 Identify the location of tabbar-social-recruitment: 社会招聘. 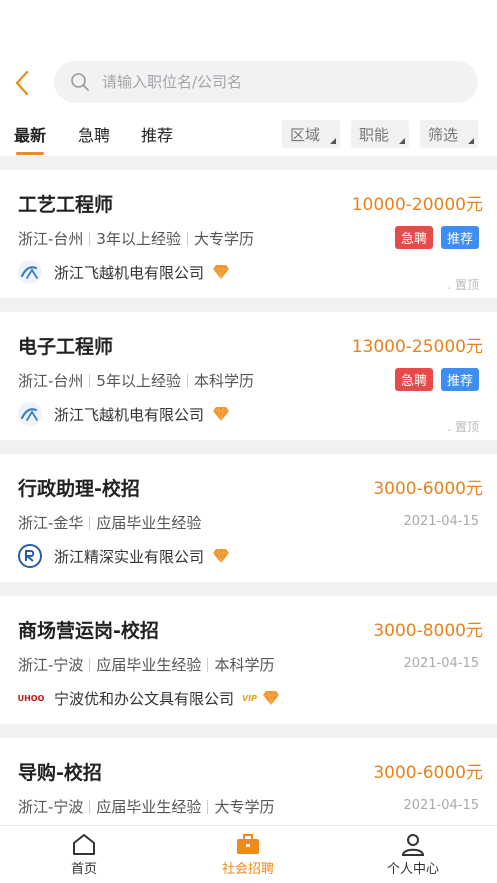
(248, 854).